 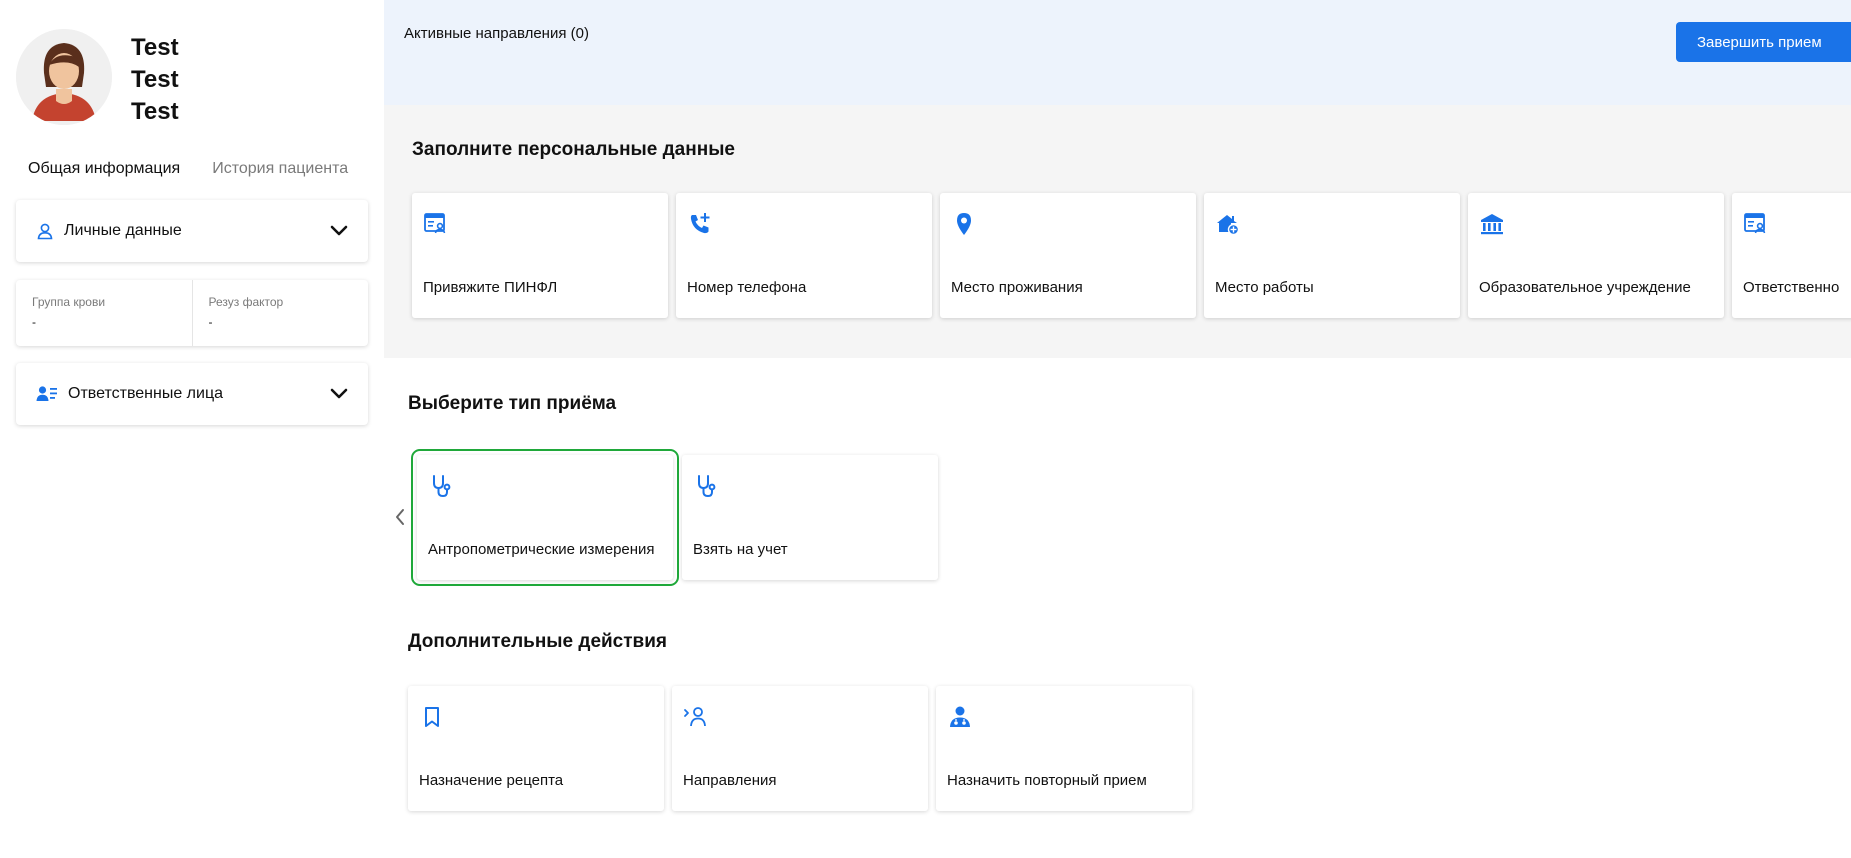 I want to click on doctor-icon, so click(x=960, y=717).